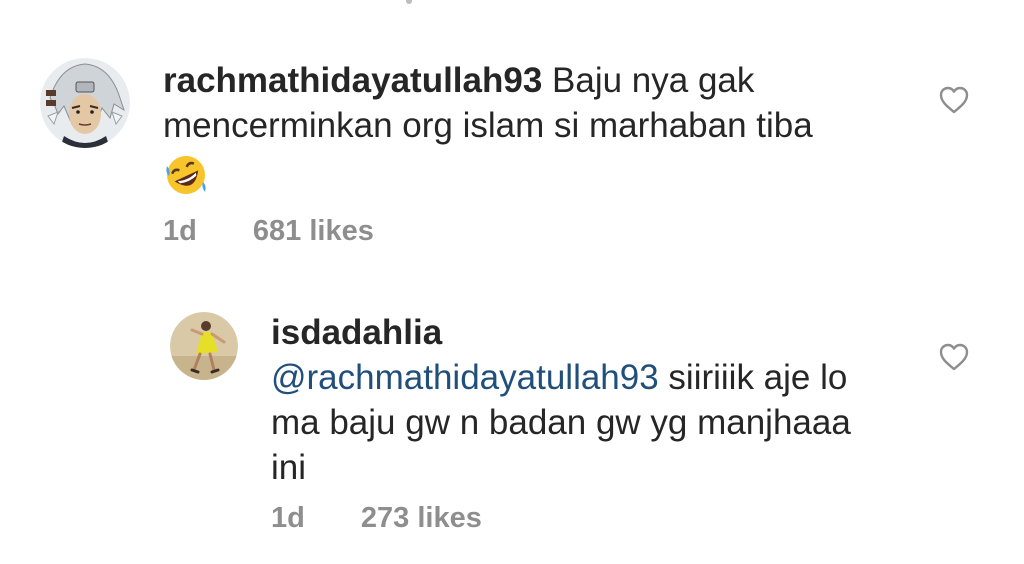 The width and height of the screenshot is (1024, 564). Describe the element at coordinates (561, 422) in the screenshot. I see `reply-text-line2: ma baju gw n badan gw yg manjhaaa` at that location.